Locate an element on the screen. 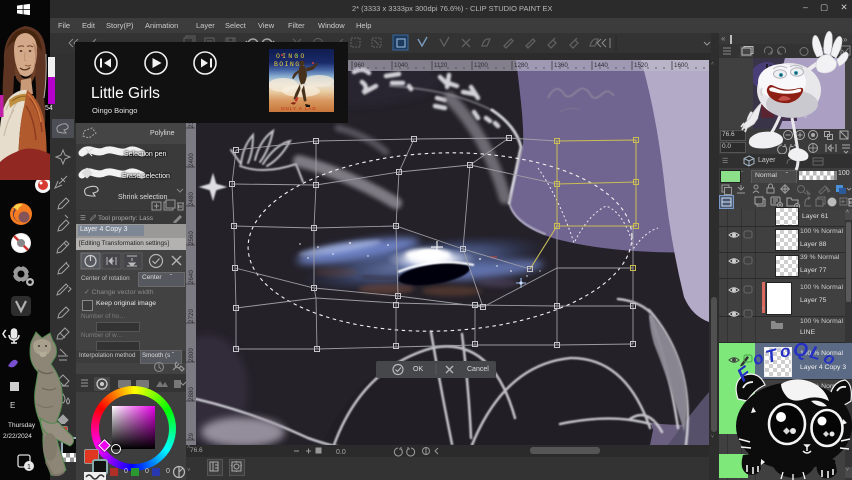 The image size is (852, 480). svg-text: OINGO is located at coordinates (291, 56).